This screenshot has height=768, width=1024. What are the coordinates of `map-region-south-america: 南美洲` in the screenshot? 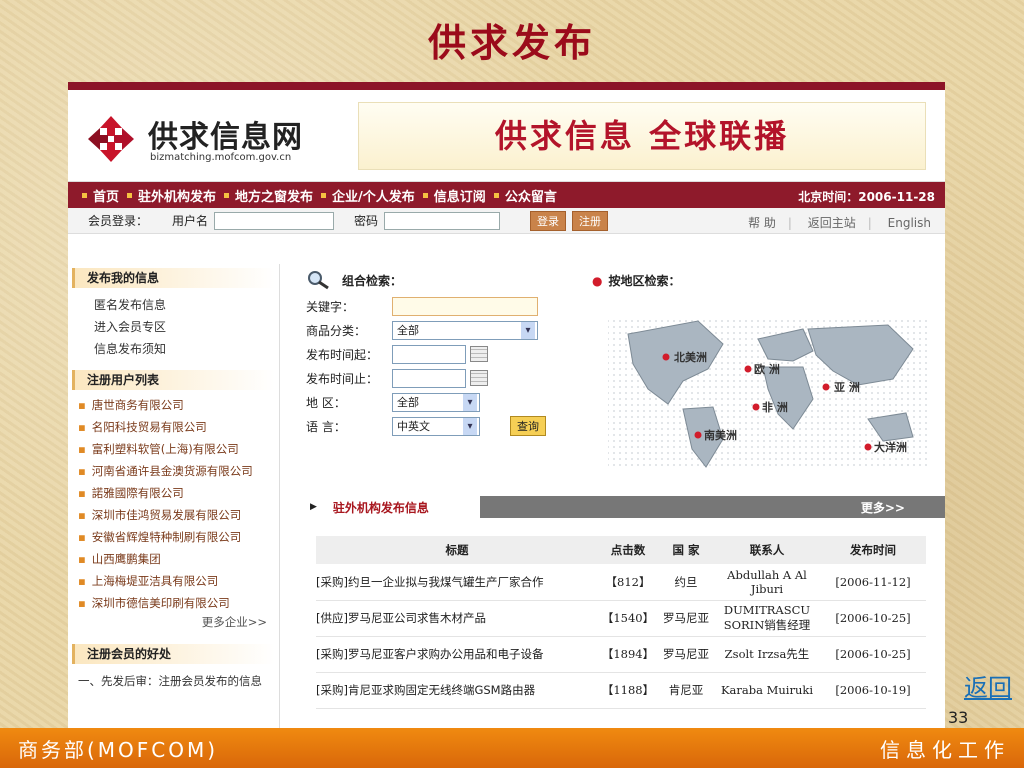 It's located at (720, 435).